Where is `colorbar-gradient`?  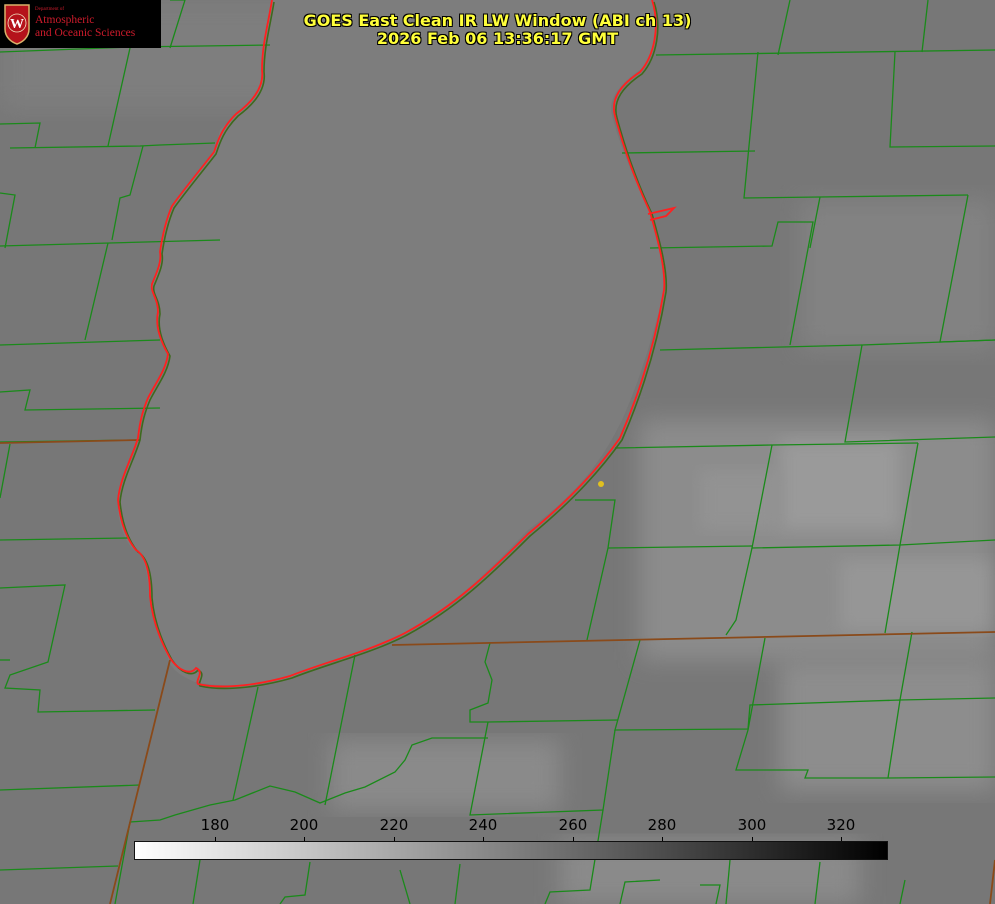
colorbar-gradient is located at coordinates (511, 850).